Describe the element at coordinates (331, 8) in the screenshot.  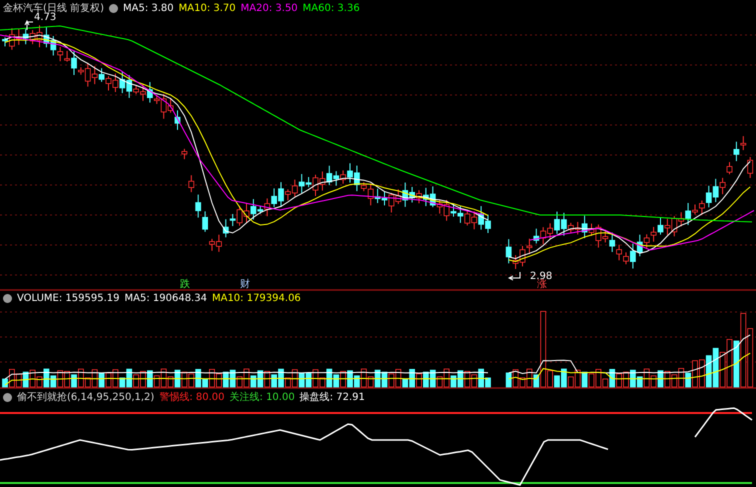
I see `indicator-value: MA60: 3.36` at that location.